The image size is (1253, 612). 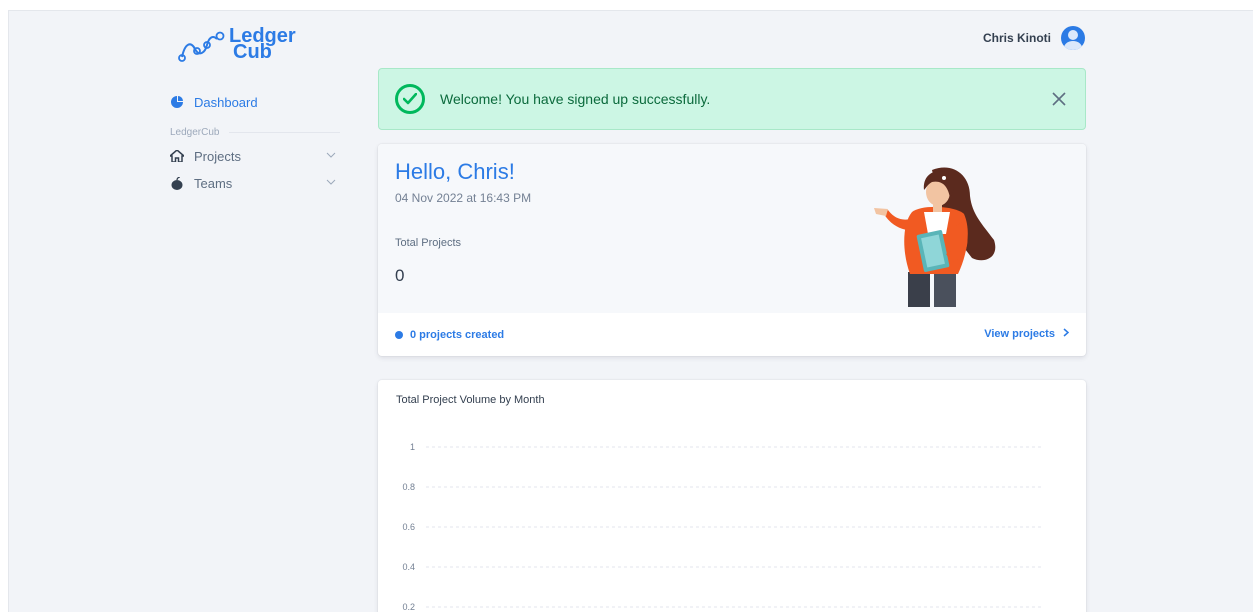 I want to click on total-projects-label: Total Projects, so click(x=428, y=243).